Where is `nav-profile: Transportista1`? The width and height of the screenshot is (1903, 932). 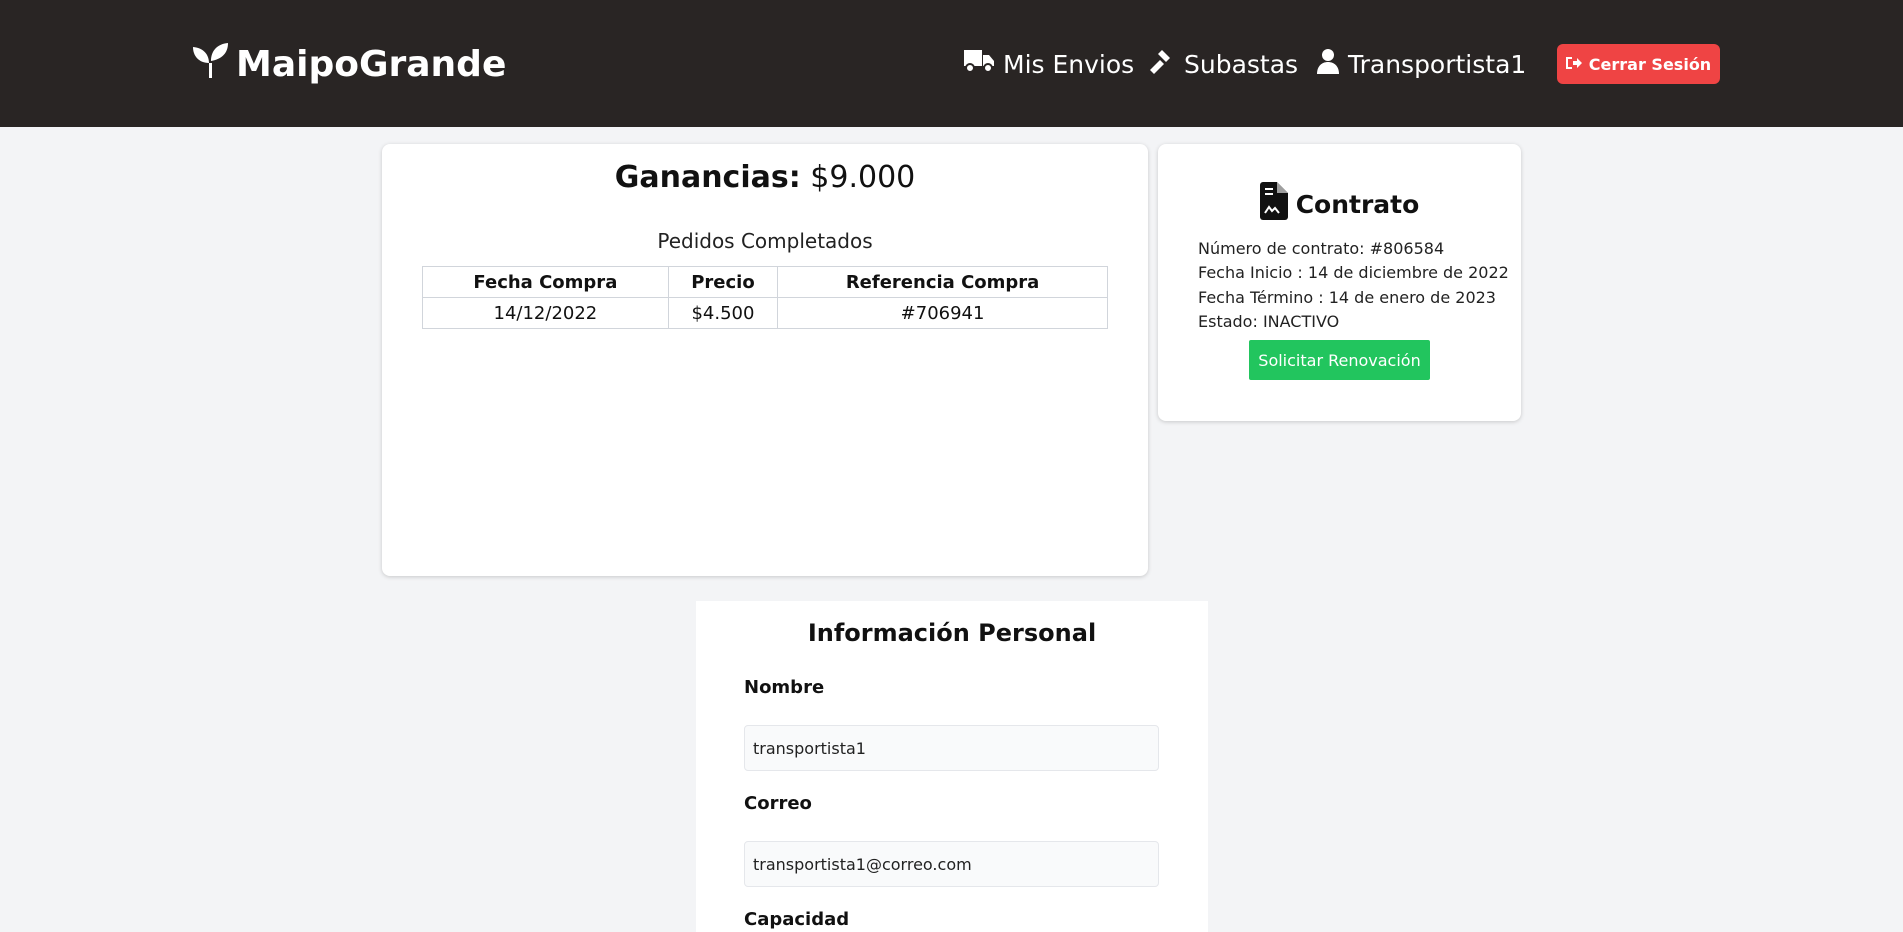 nav-profile: Transportista1 is located at coordinates (1421, 64).